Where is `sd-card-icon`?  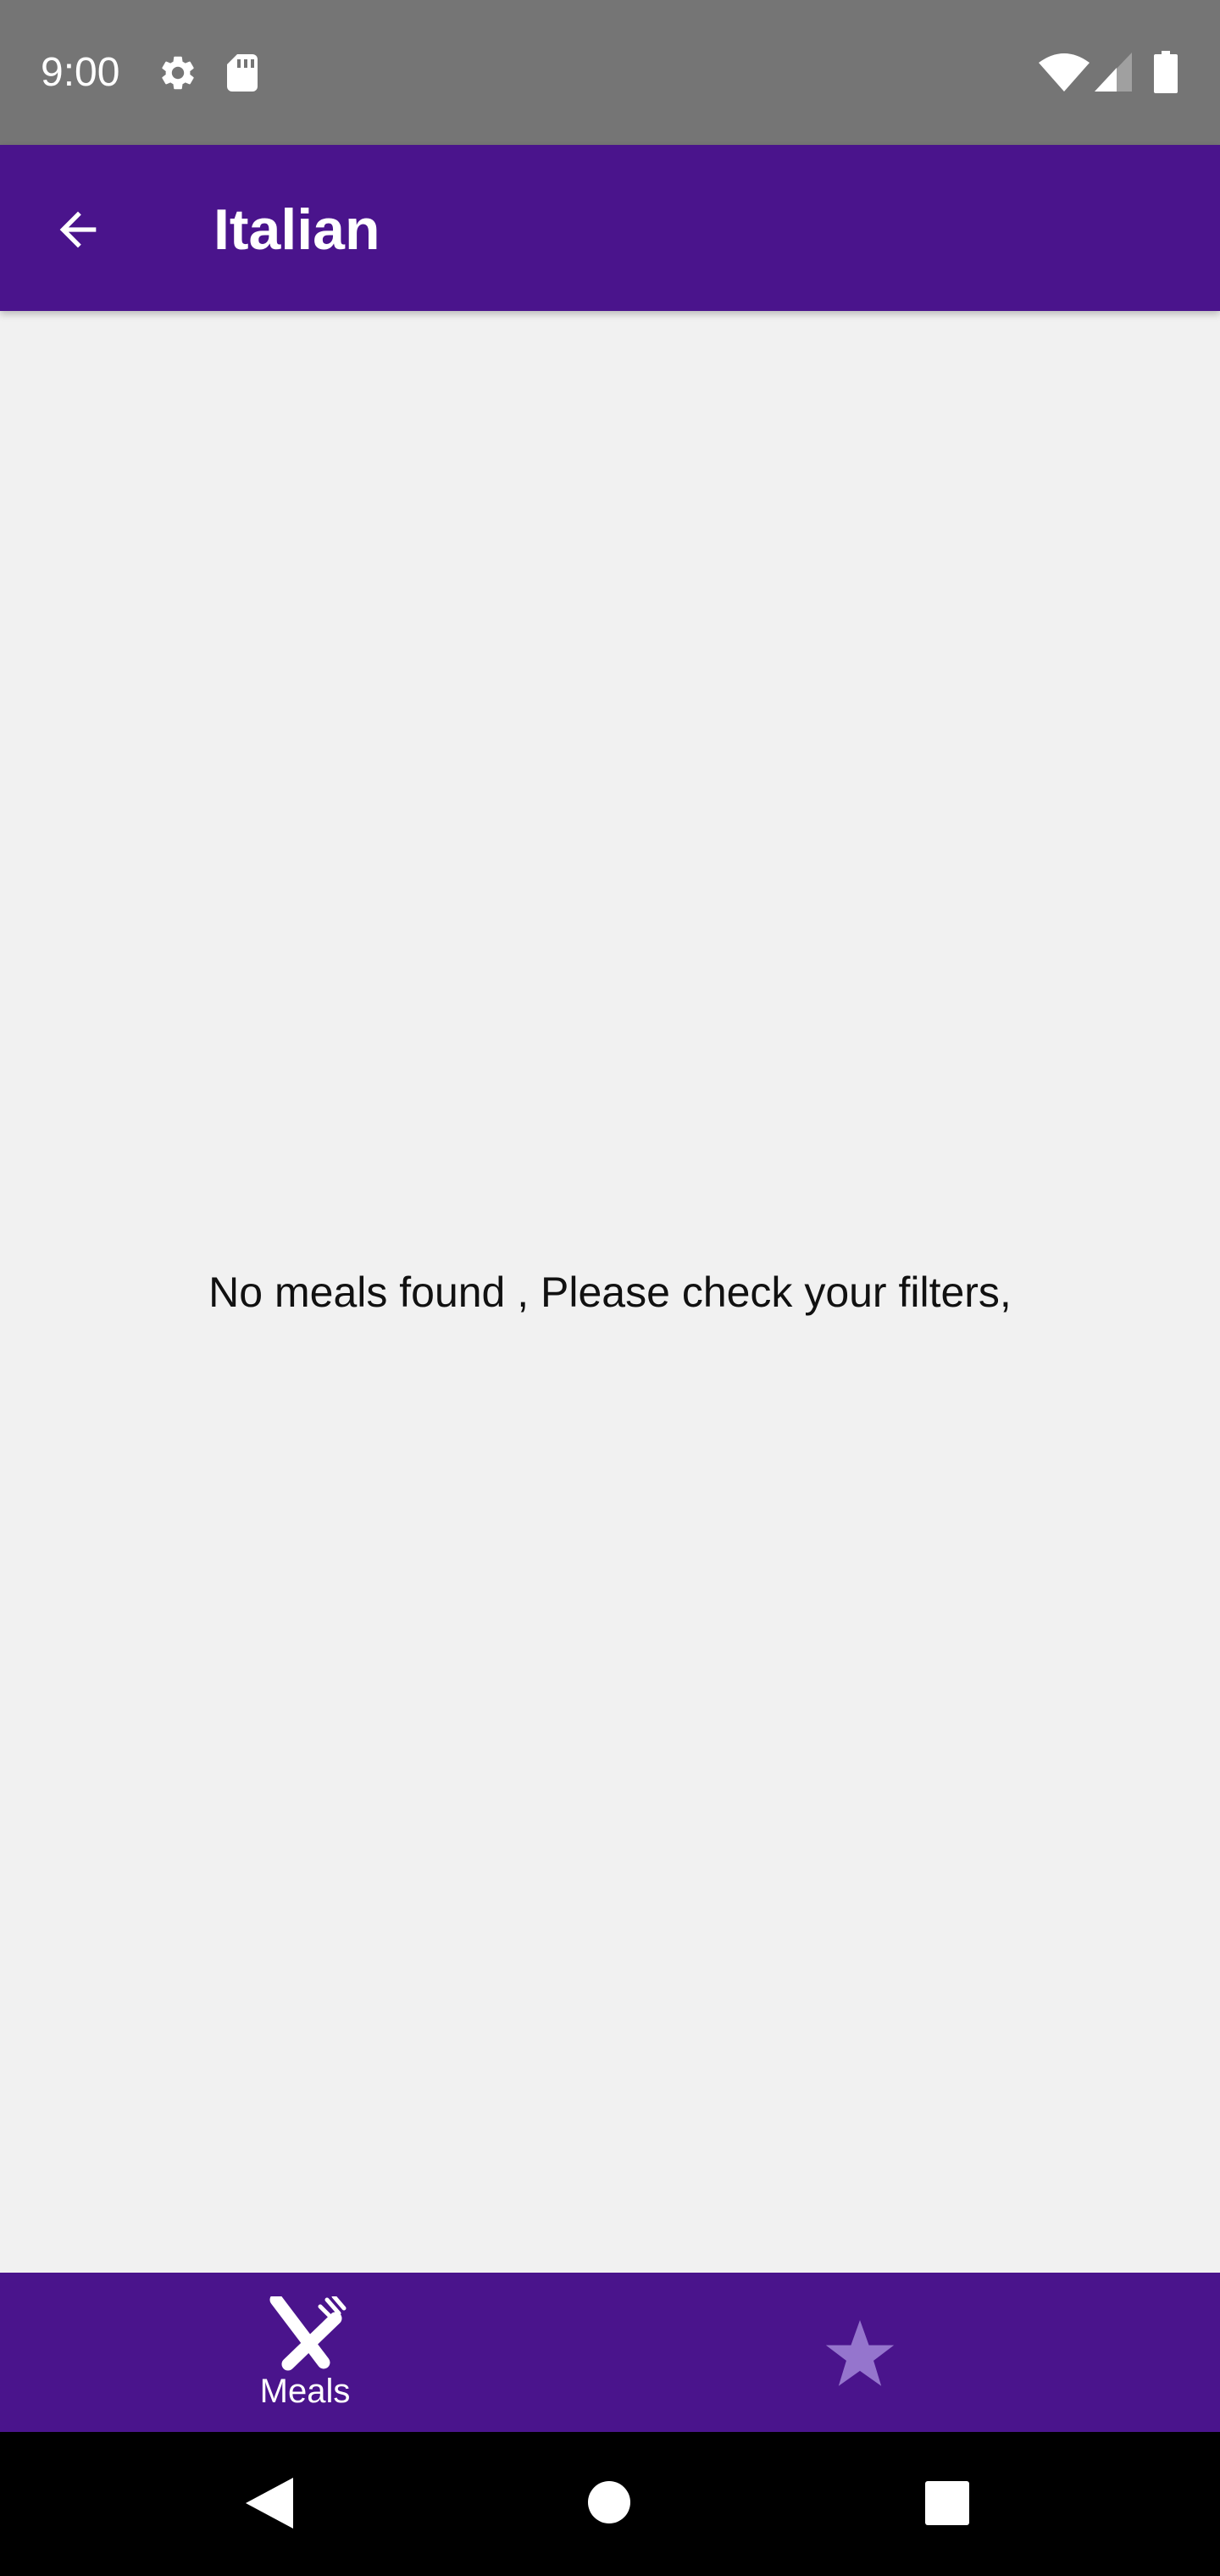 sd-card-icon is located at coordinates (242, 73).